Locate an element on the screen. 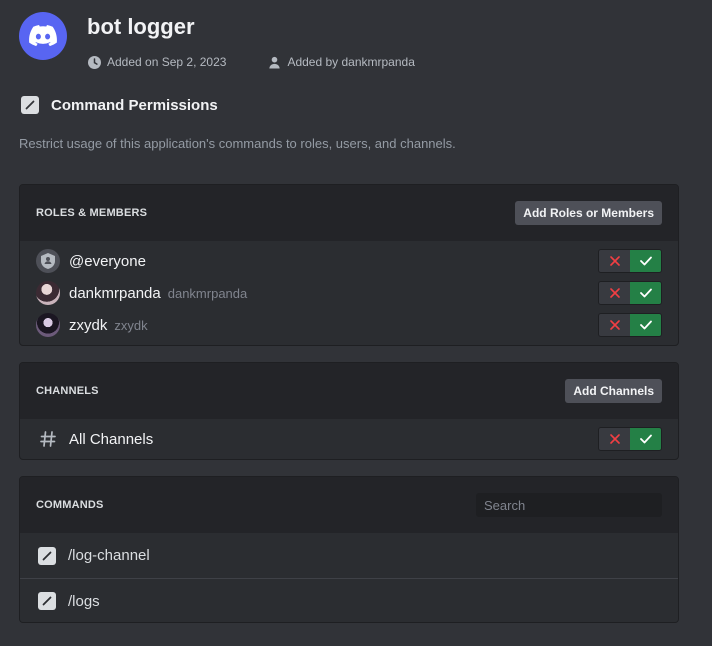 The image size is (712, 646). hash-icon is located at coordinates (48, 439).